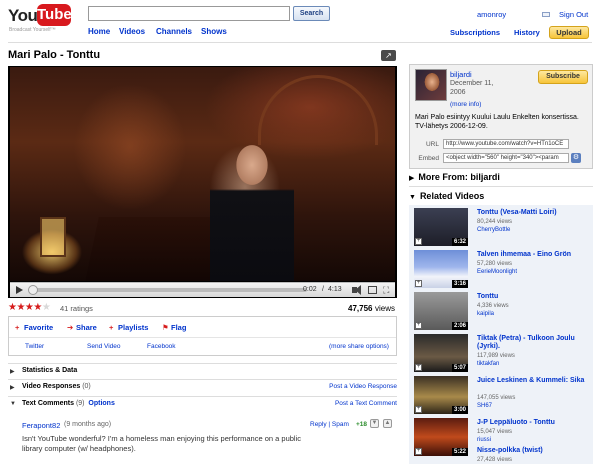 The image size is (600, 464). Describe the element at coordinates (534, 451) in the screenshot. I see `related-video-title: Nisse-polkka (twist)` at that location.